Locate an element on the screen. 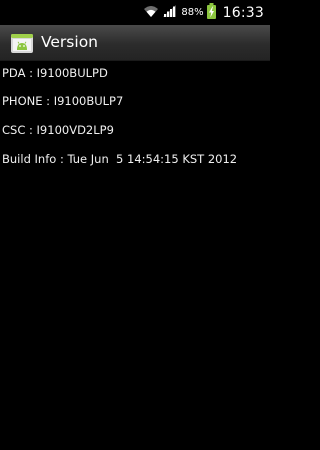  android-settings-icon is located at coordinates (22, 43).